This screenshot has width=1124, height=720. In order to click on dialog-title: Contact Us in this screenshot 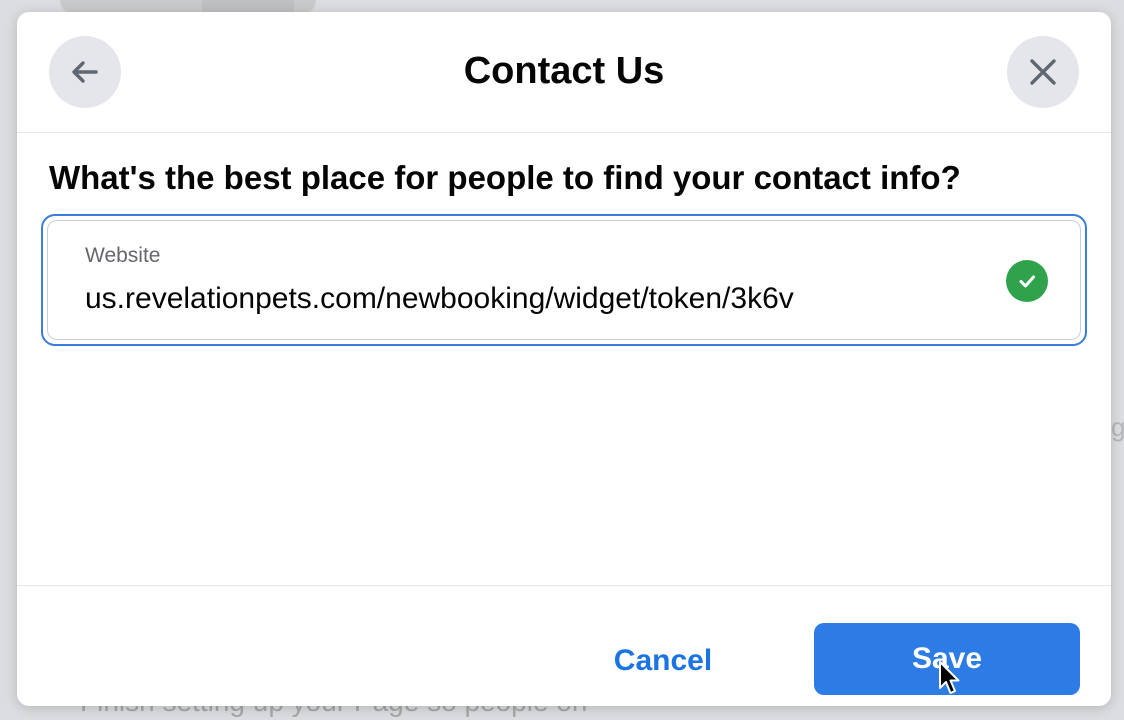, I will do `click(564, 71)`.